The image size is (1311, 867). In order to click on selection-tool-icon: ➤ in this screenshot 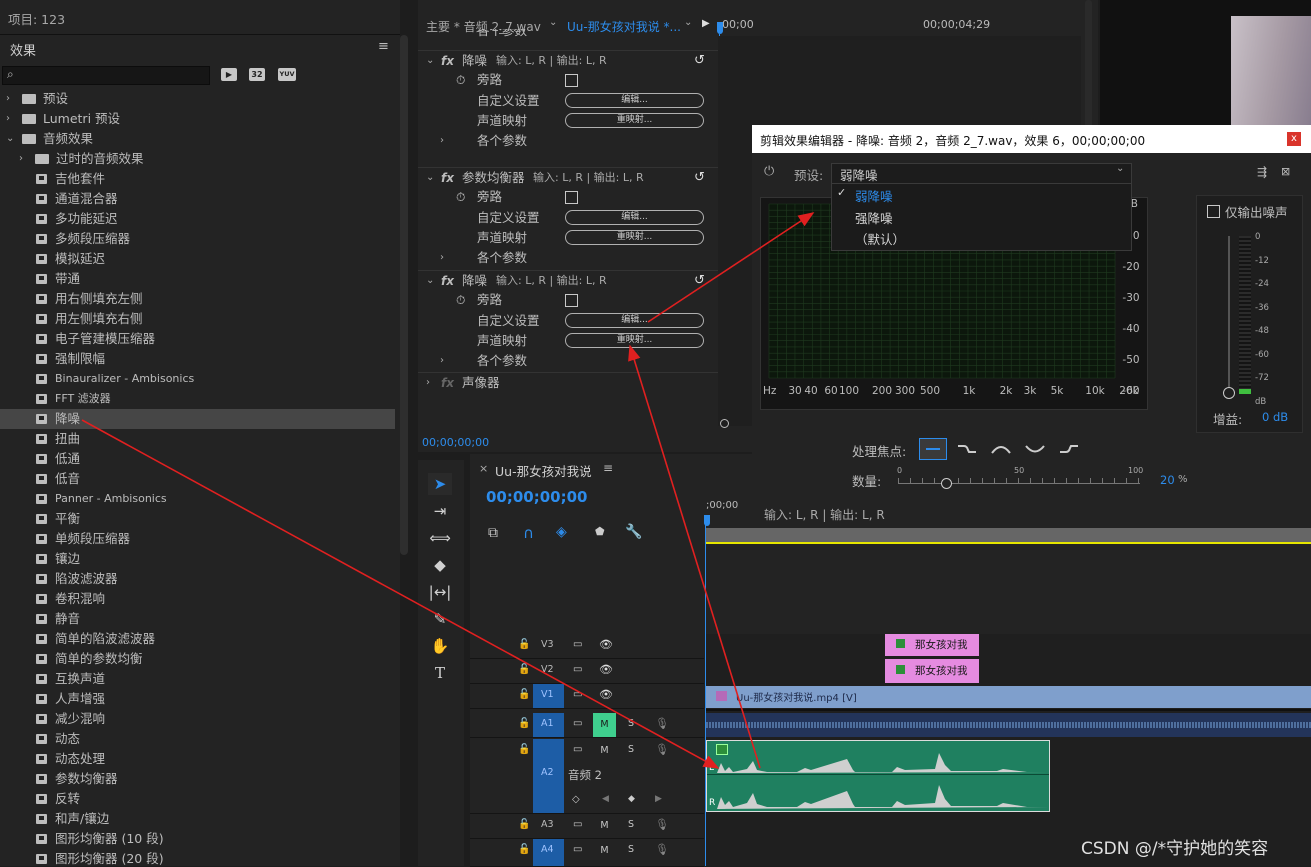, I will do `click(440, 484)`.